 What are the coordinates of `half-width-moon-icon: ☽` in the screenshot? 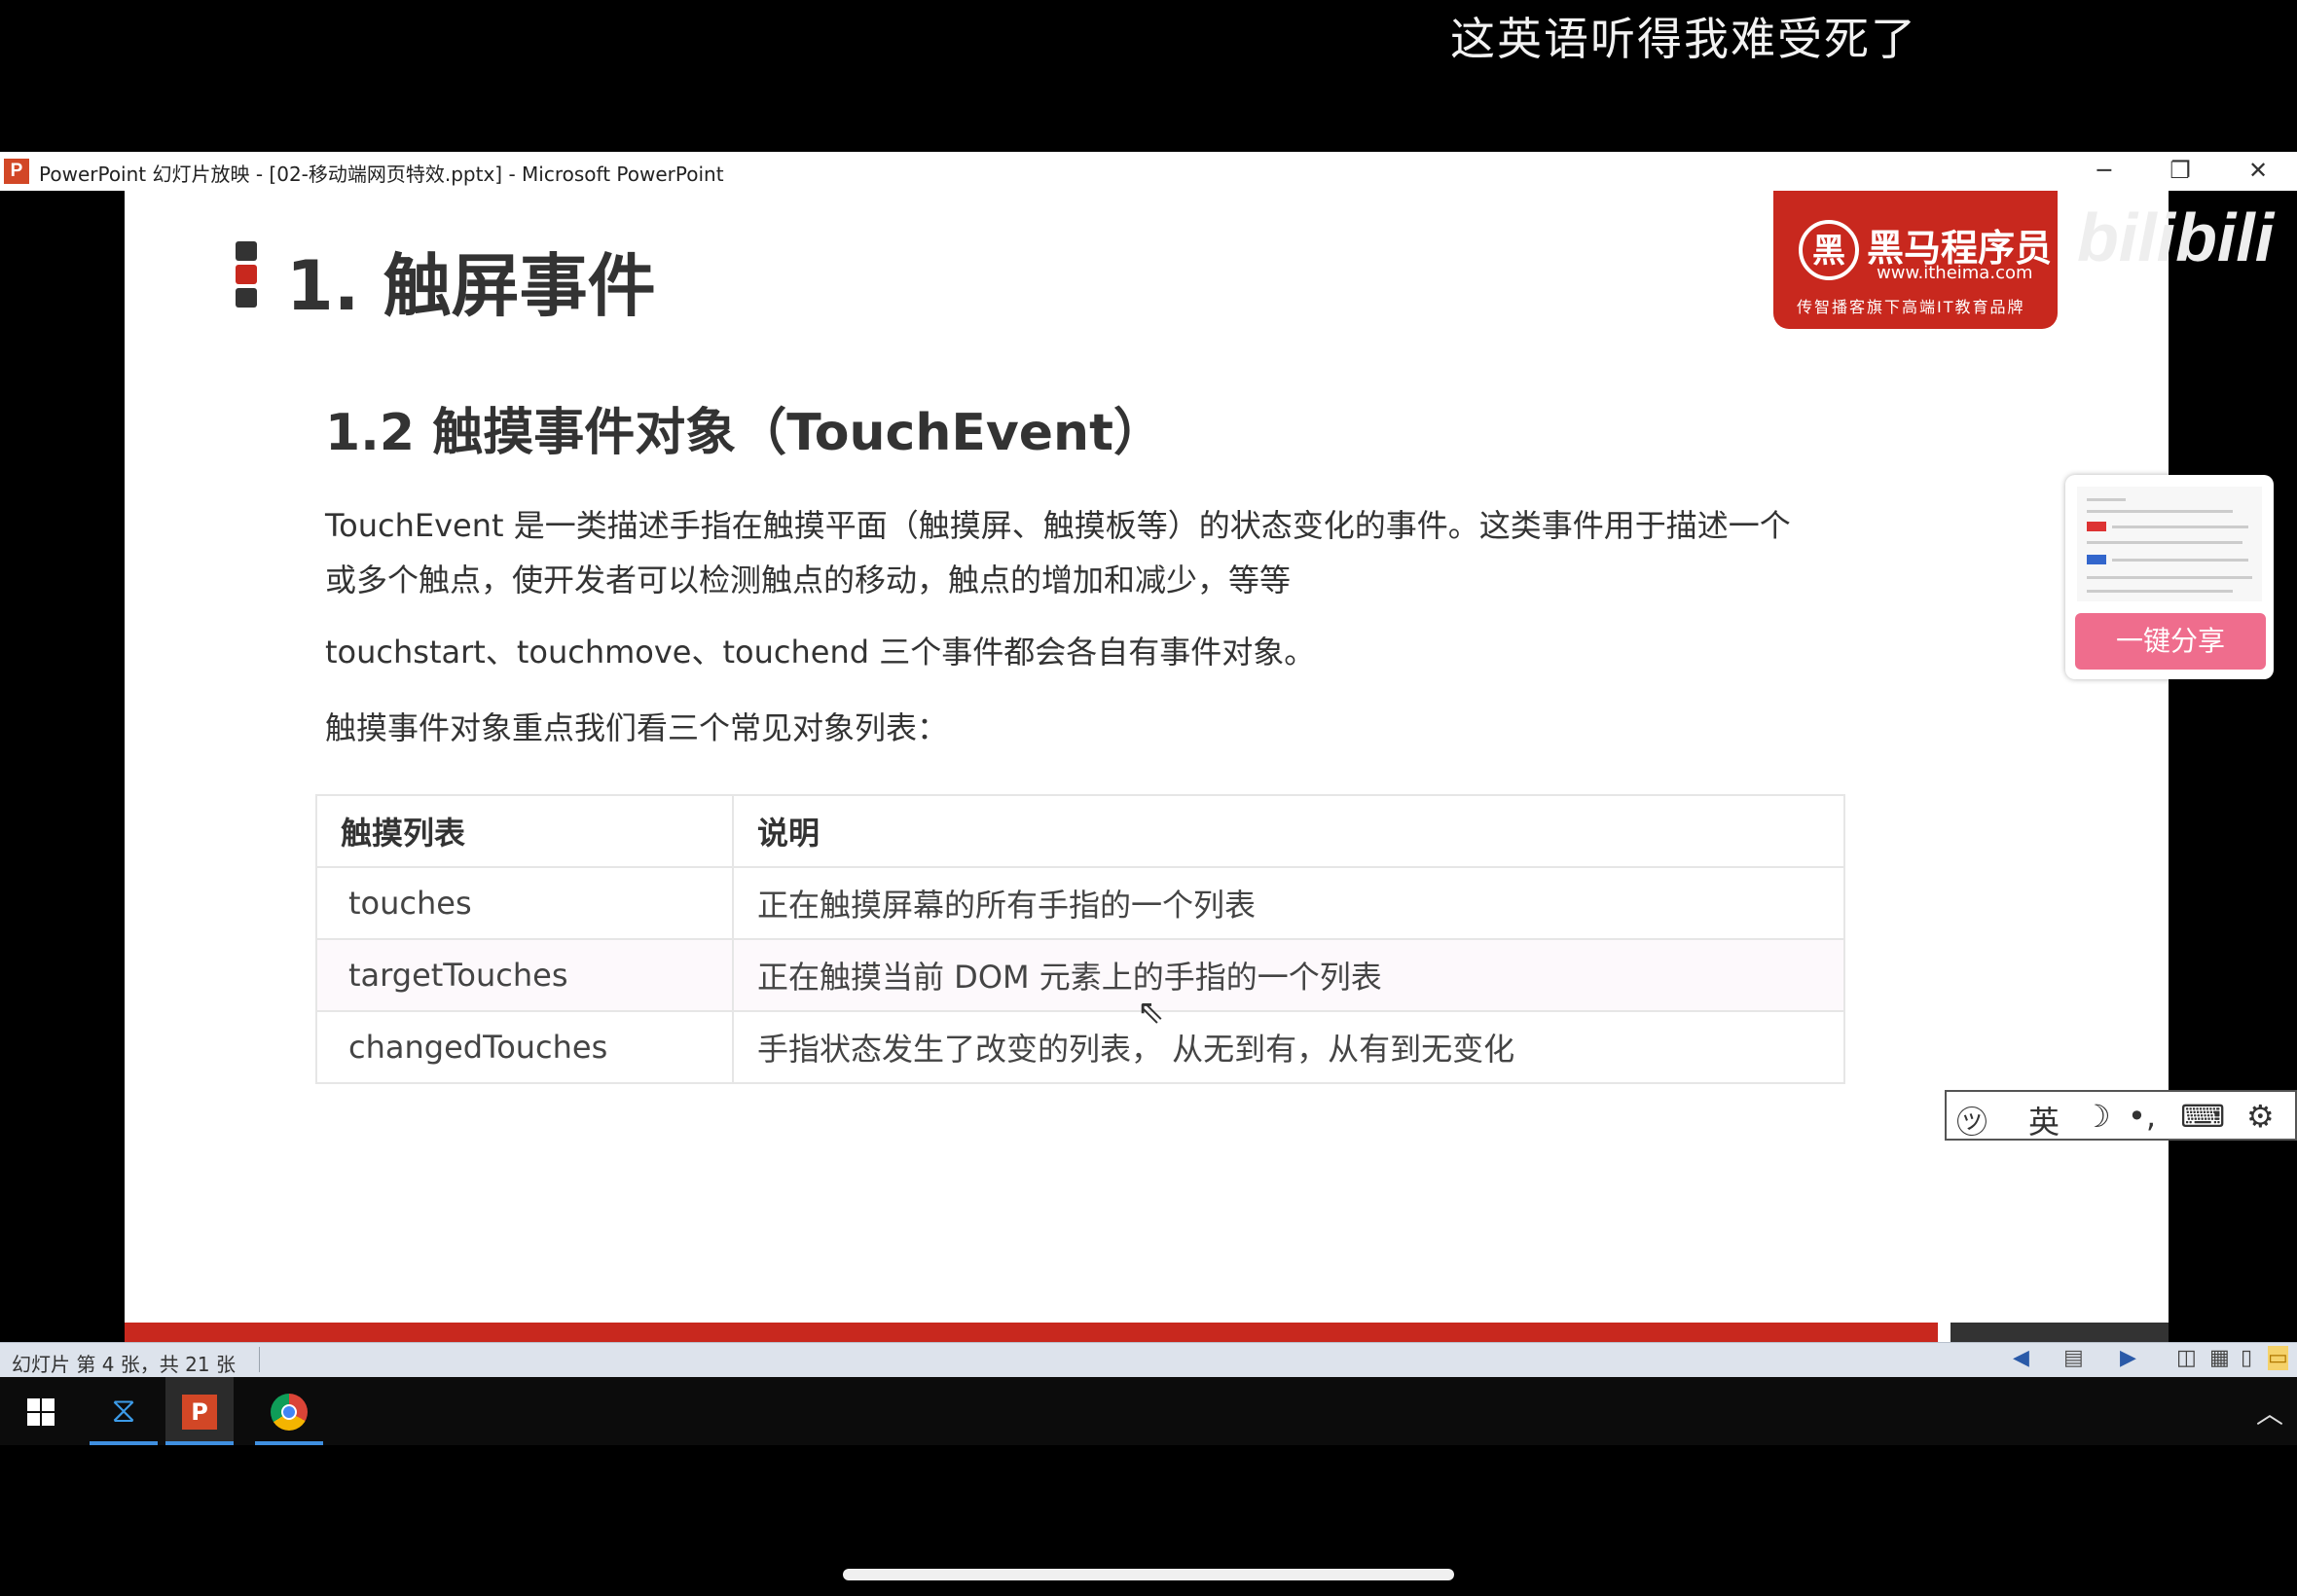 It's located at (2097, 1116).